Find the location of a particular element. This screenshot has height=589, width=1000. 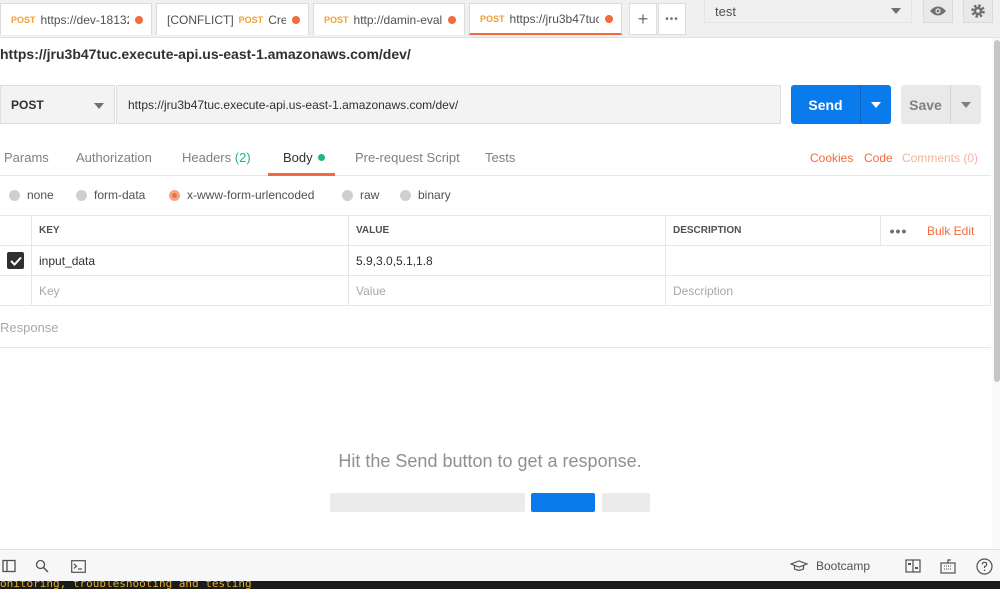

header-description-label: DESCRIPTION is located at coordinates (707, 230).